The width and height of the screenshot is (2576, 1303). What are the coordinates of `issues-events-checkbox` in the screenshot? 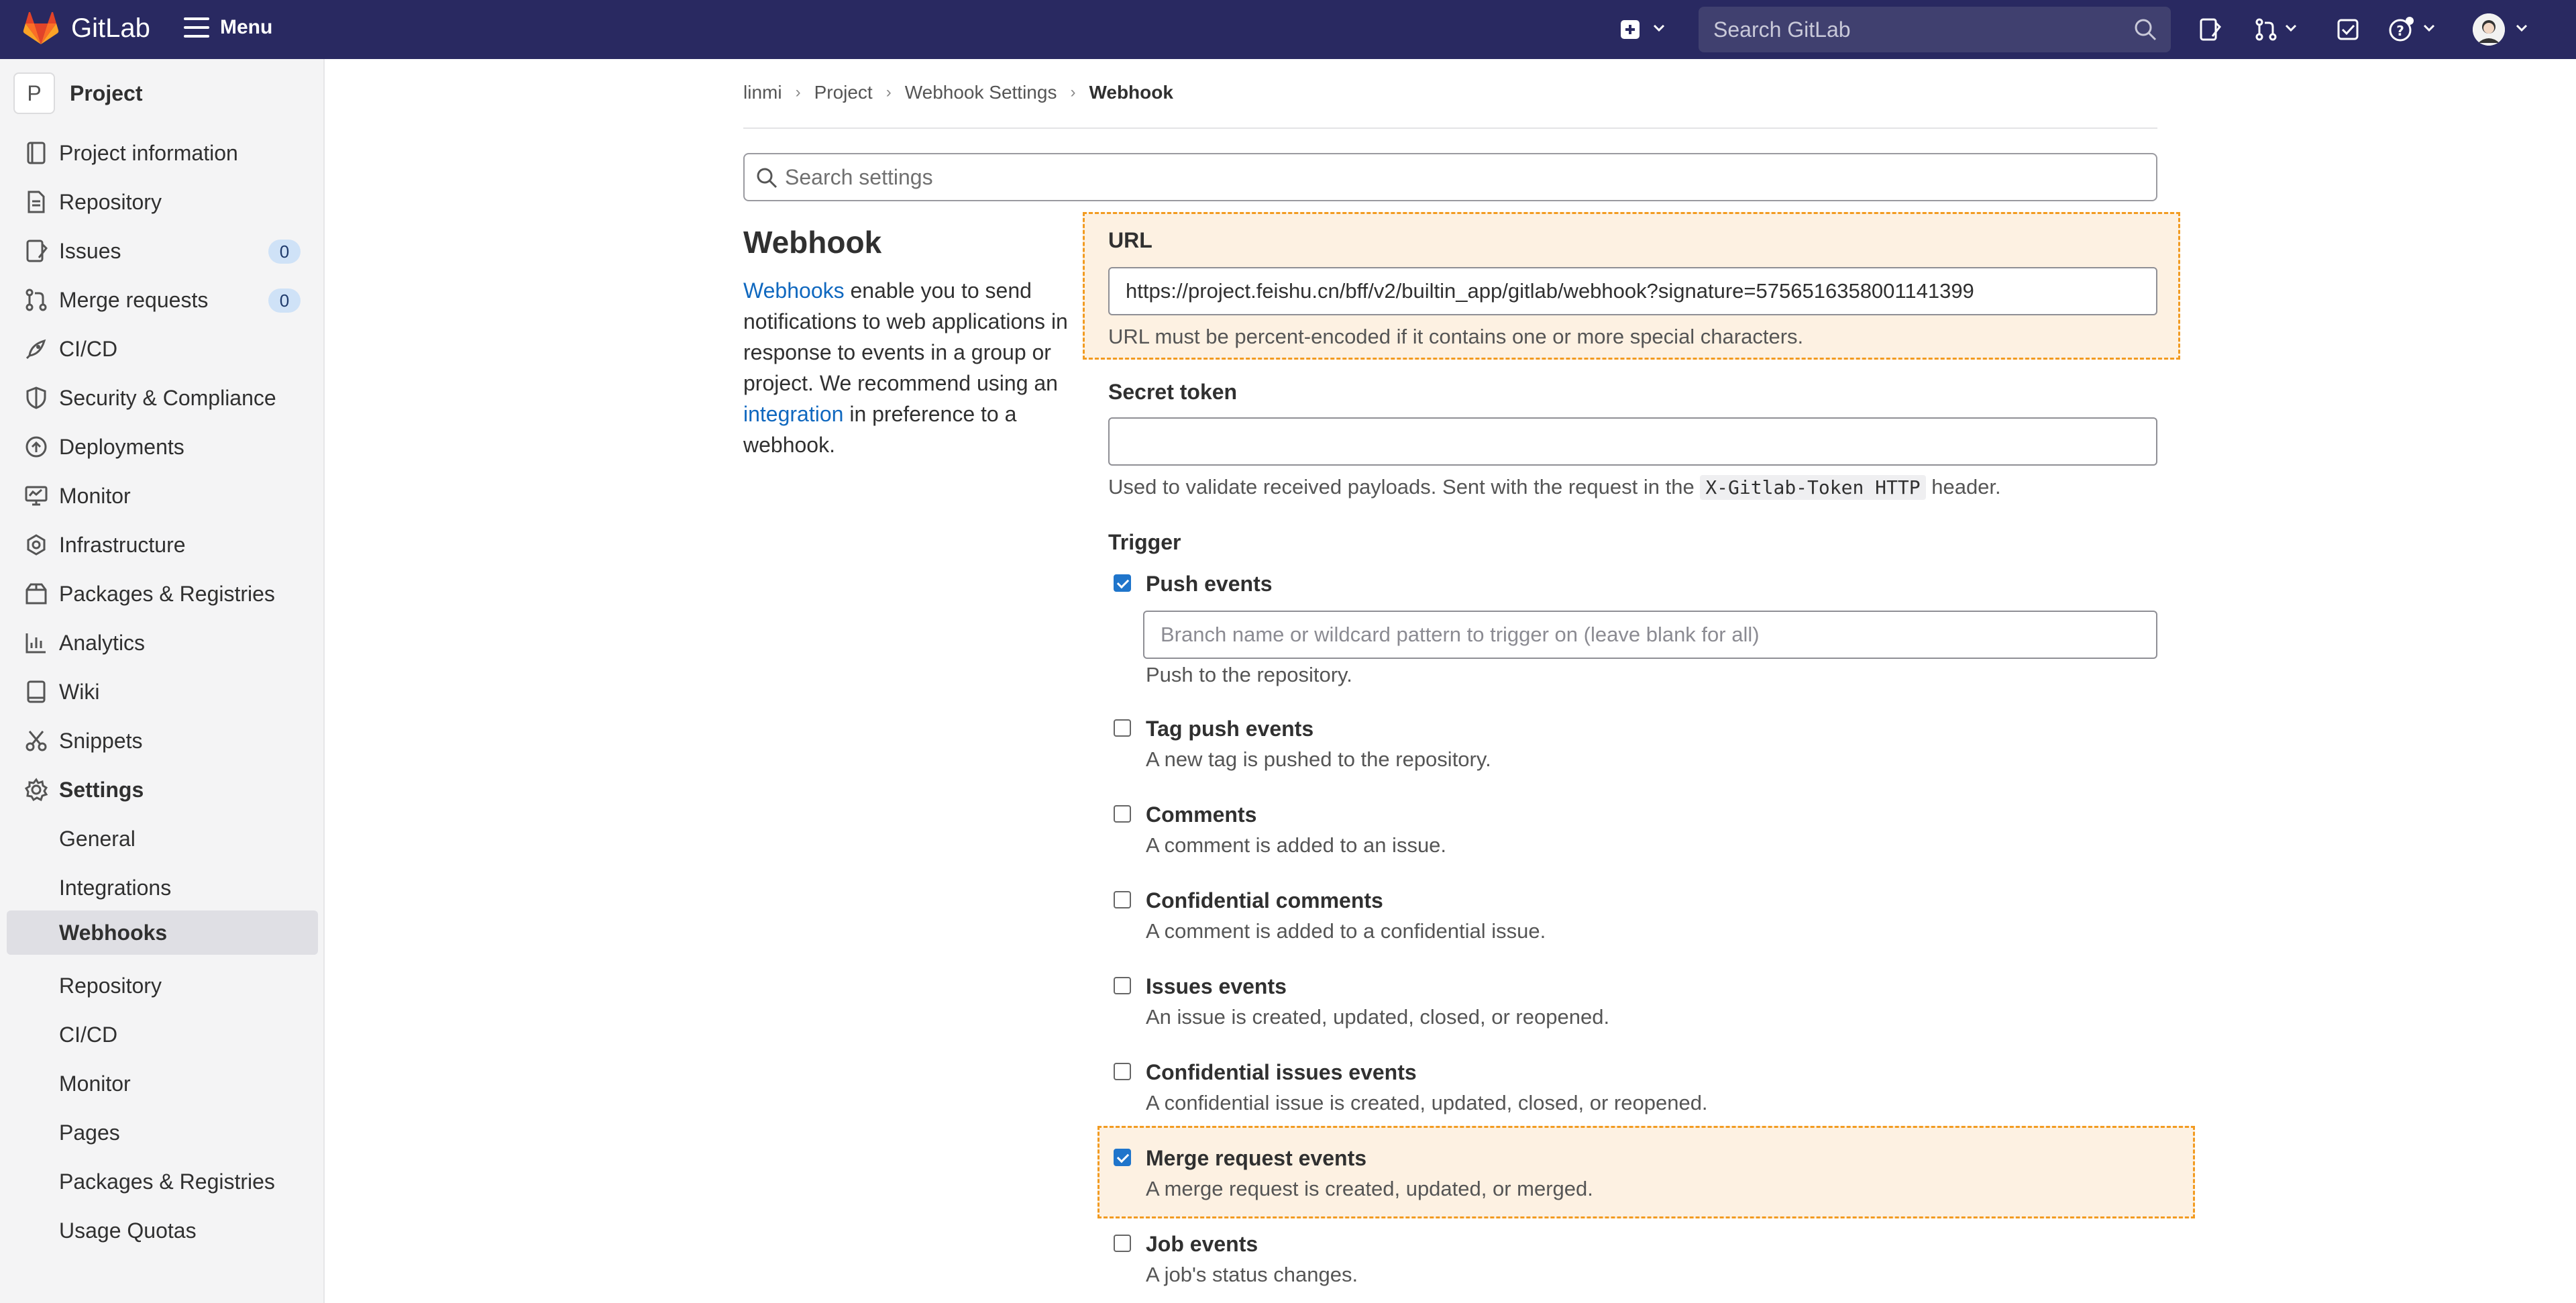 It's located at (1122, 985).